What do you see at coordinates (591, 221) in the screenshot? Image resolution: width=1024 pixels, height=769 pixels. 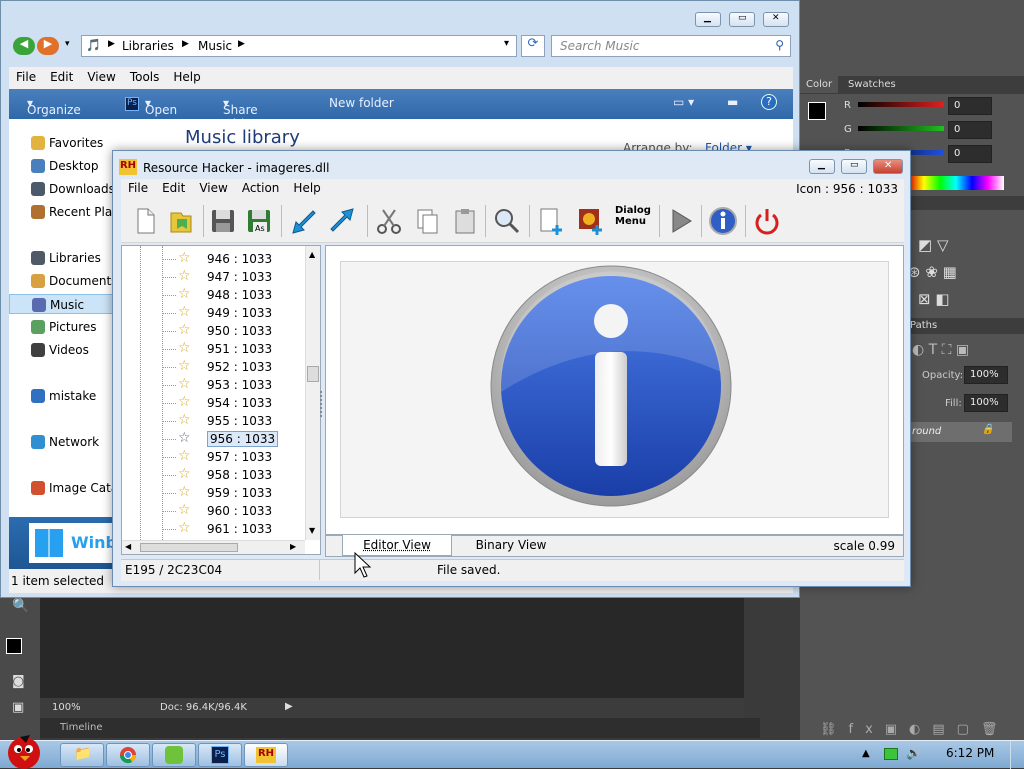 I see `add-image-button` at bounding box center [591, 221].